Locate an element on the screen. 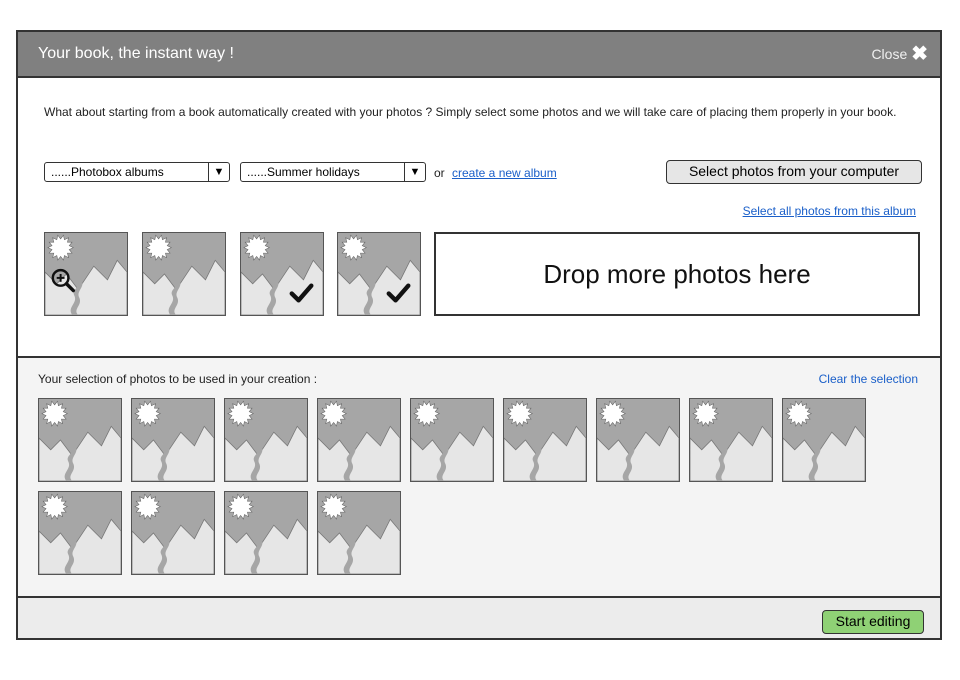 Image resolution: width=960 pixels, height=680 pixels. album-select: ......Summer holidays ▼ is located at coordinates (333, 172).